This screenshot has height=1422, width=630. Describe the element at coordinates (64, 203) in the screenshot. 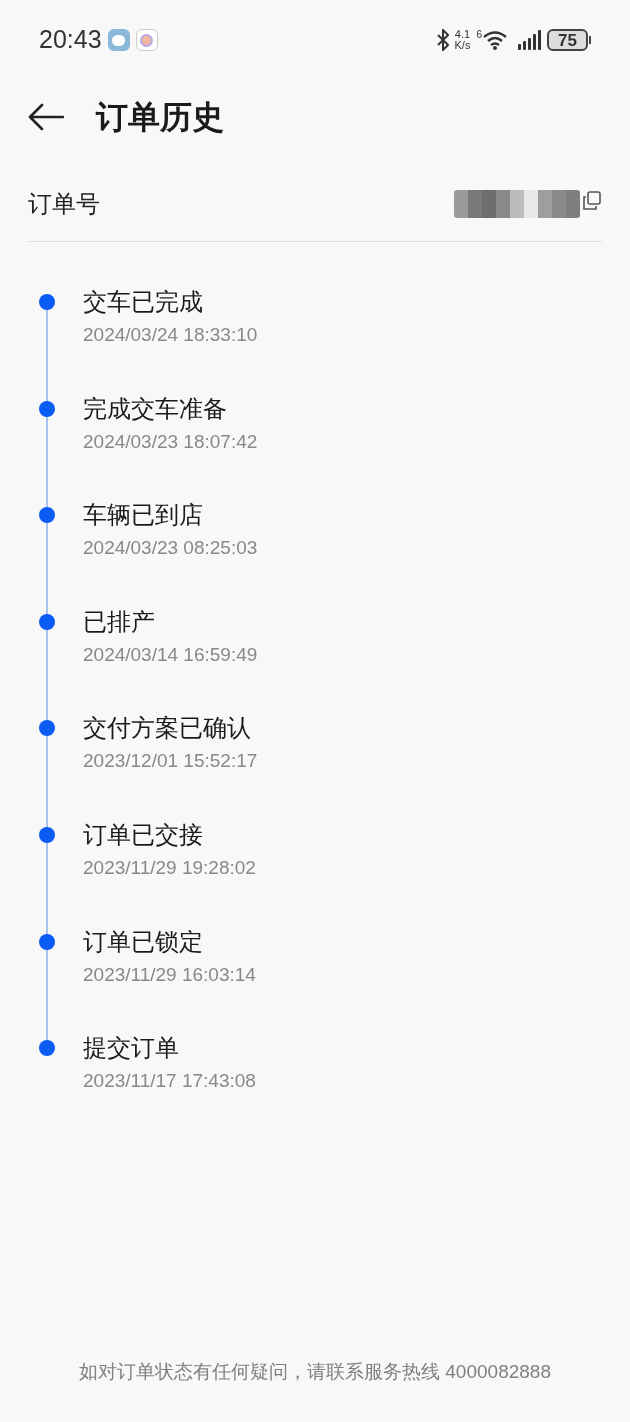

I see `order-number-label: 订单号` at that location.